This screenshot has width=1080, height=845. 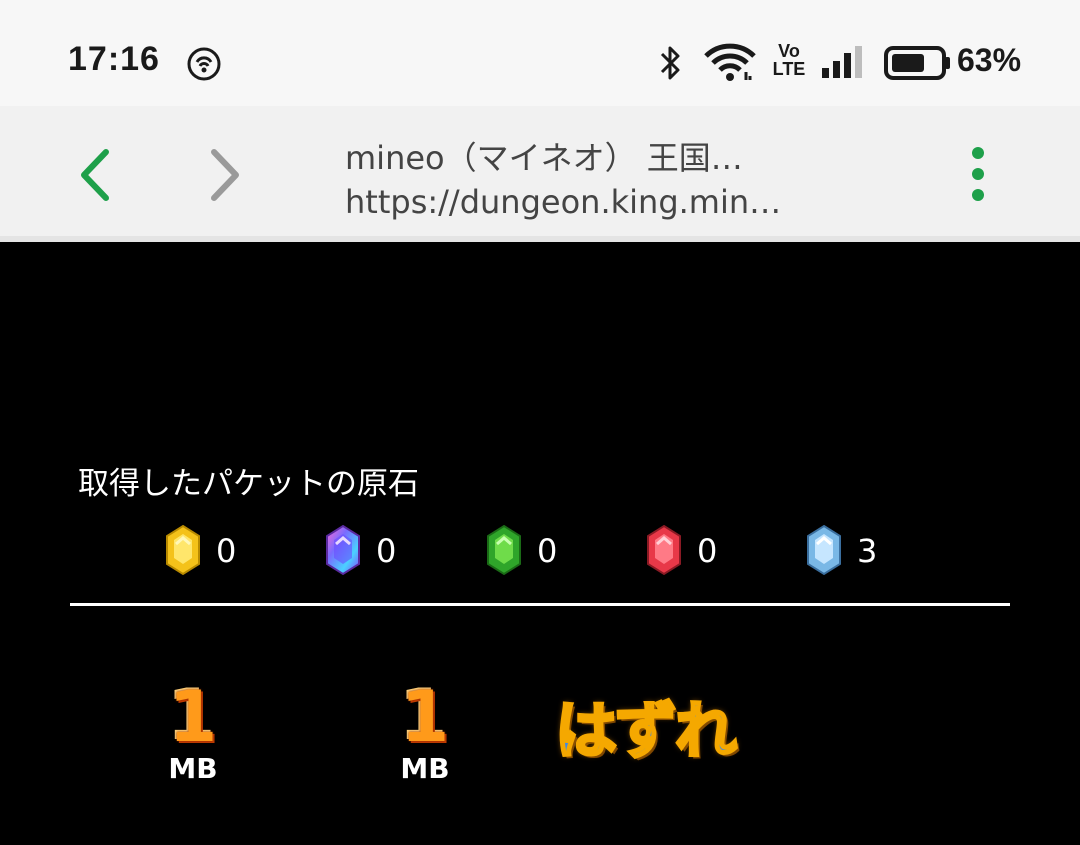 I want to click on gems-title: 取得したパケットの原石, so click(x=248, y=484).